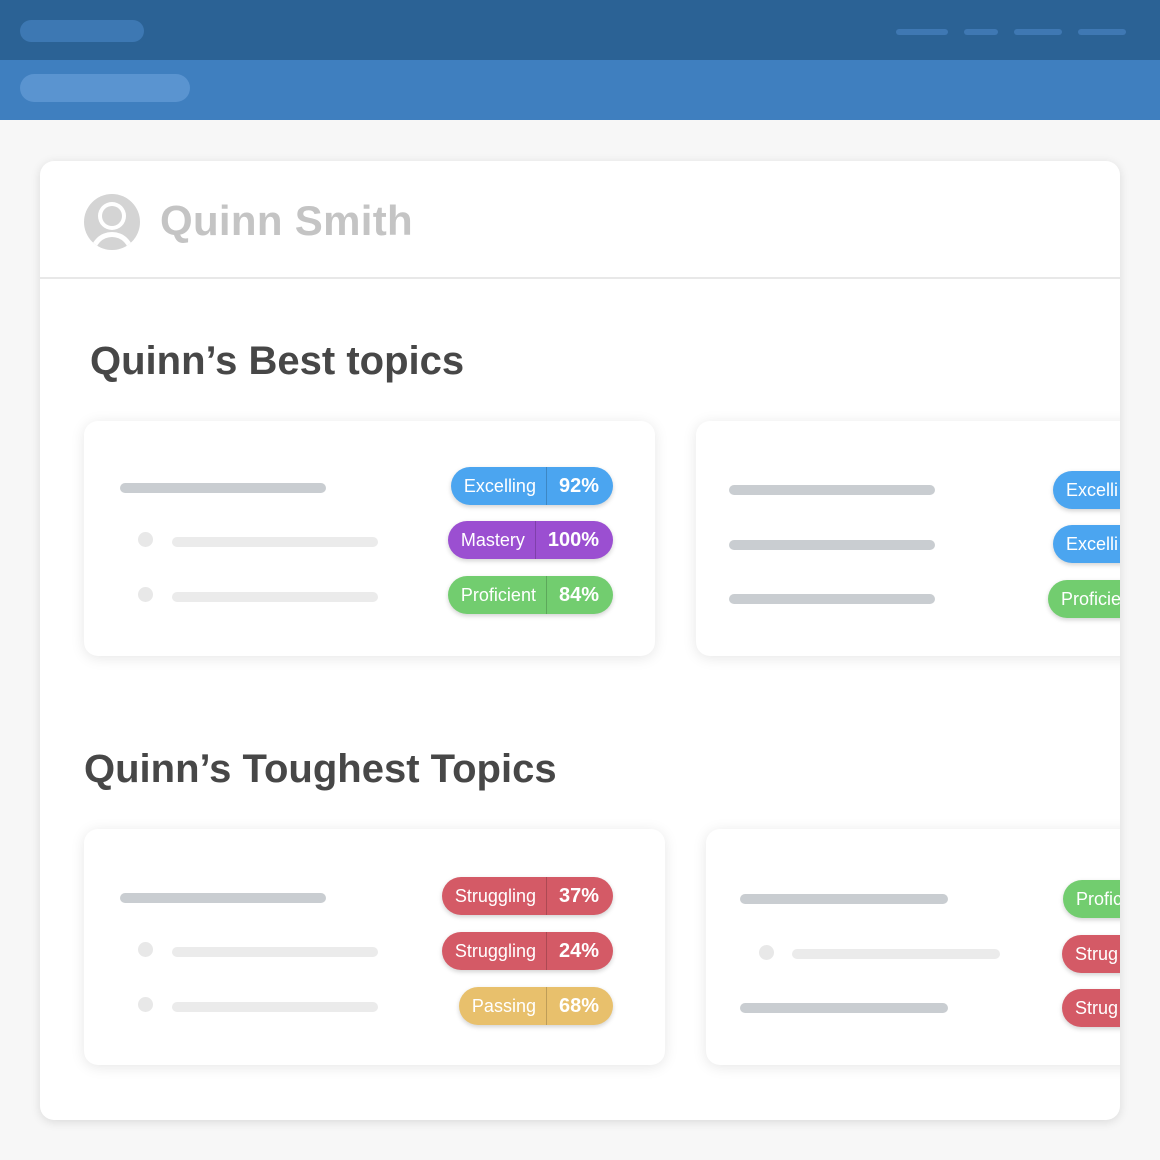 This screenshot has width=1160, height=1160. Describe the element at coordinates (82, 31) in the screenshot. I see `app-logo-placeholder` at that location.